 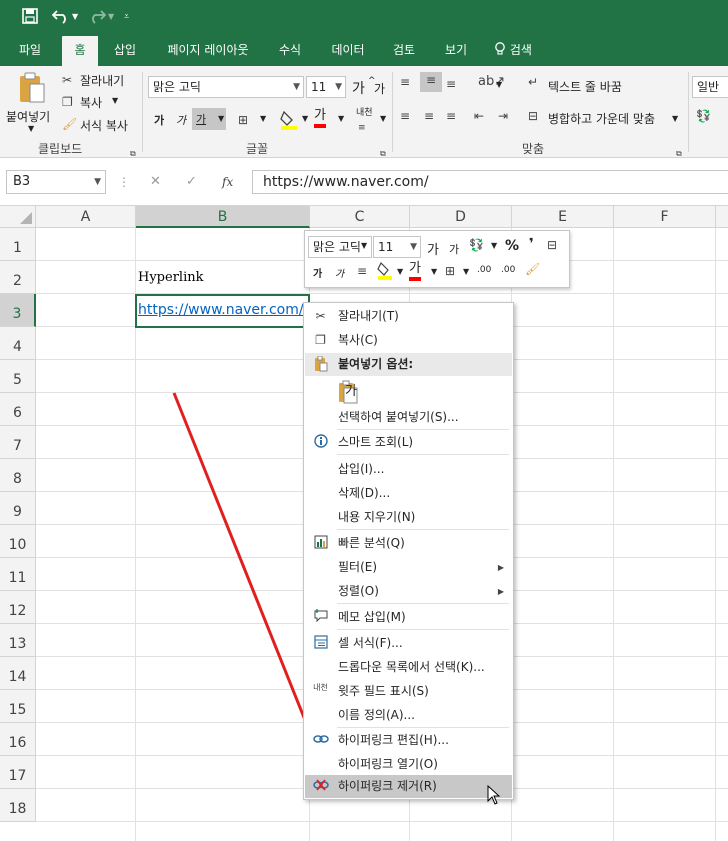 I want to click on smart-lookup-icon, so click(x=320, y=442).